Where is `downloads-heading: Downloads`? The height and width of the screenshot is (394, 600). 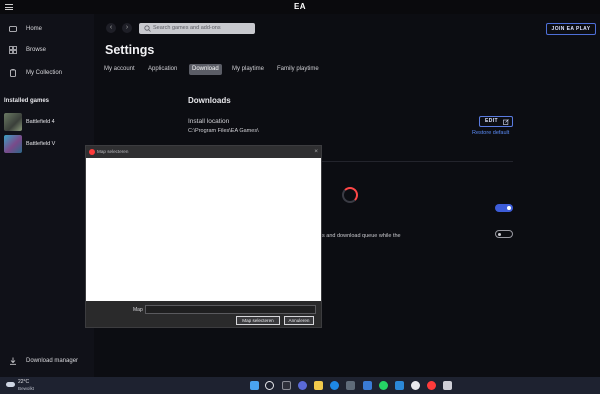 downloads-heading: Downloads is located at coordinates (209, 100).